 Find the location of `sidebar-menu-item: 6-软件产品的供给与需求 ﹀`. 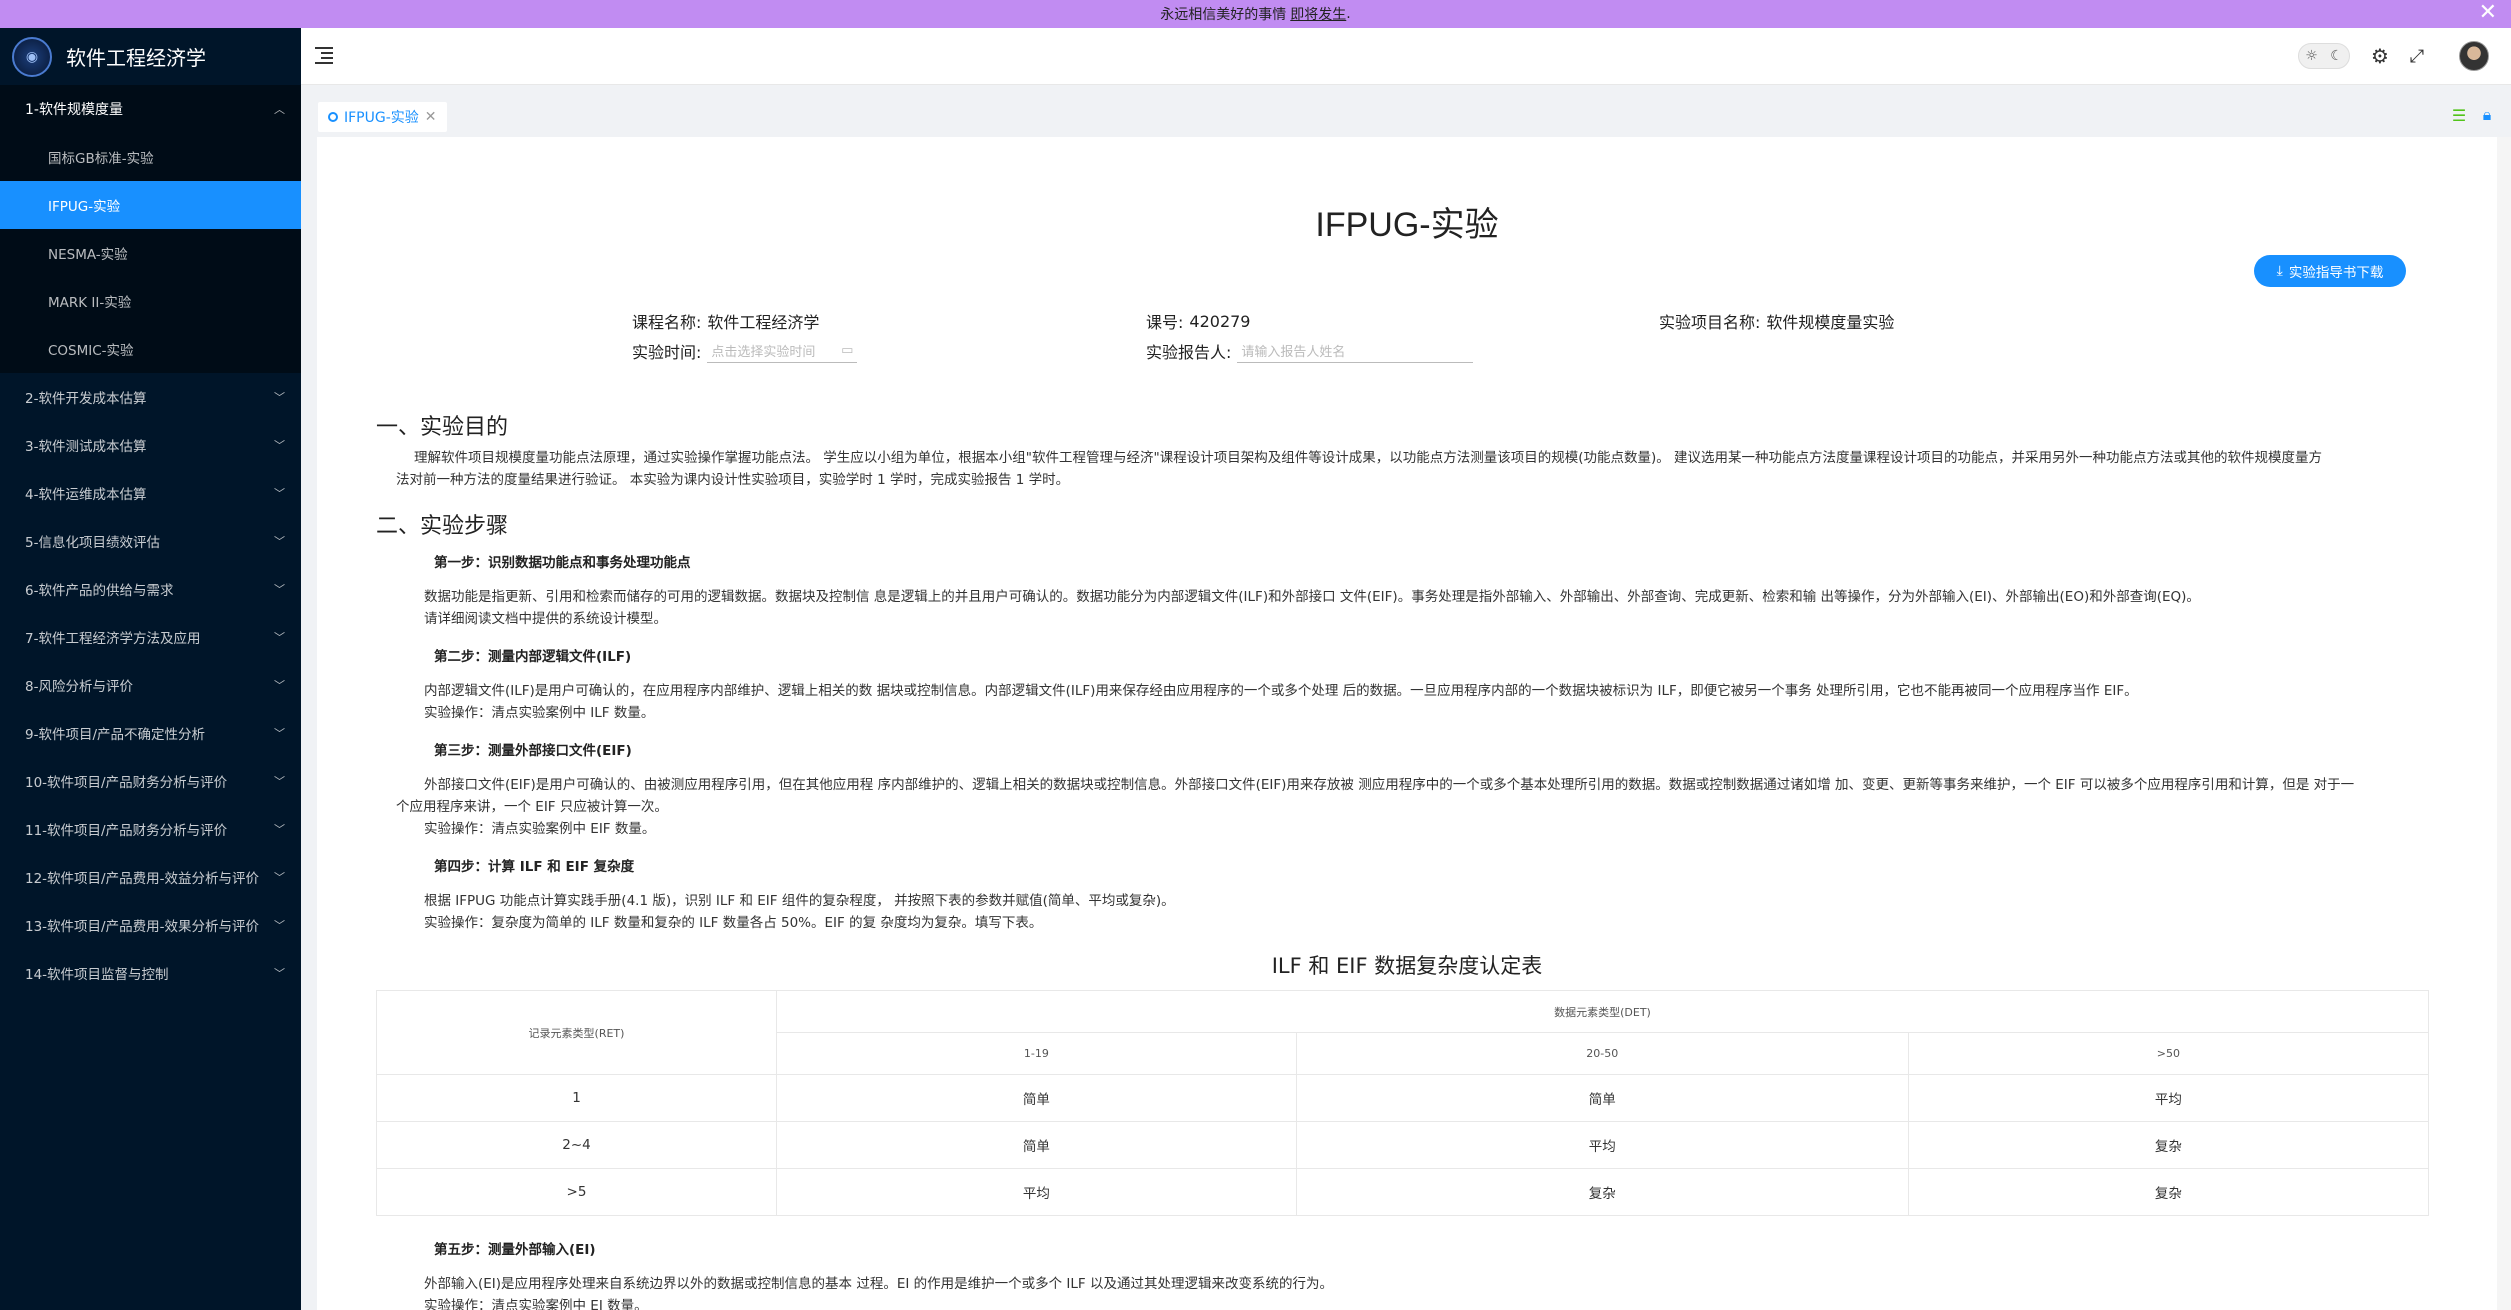

sidebar-menu-item: 6-软件产品的供给与需求 ﹀ is located at coordinates (150, 589).